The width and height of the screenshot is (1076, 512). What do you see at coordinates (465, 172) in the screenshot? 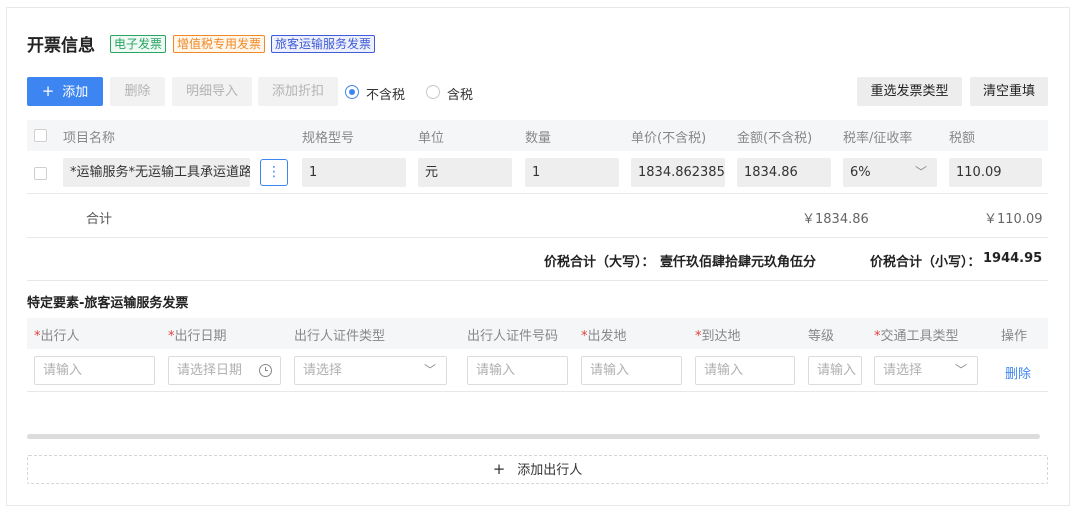
I see `unit-input: 元` at bounding box center [465, 172].